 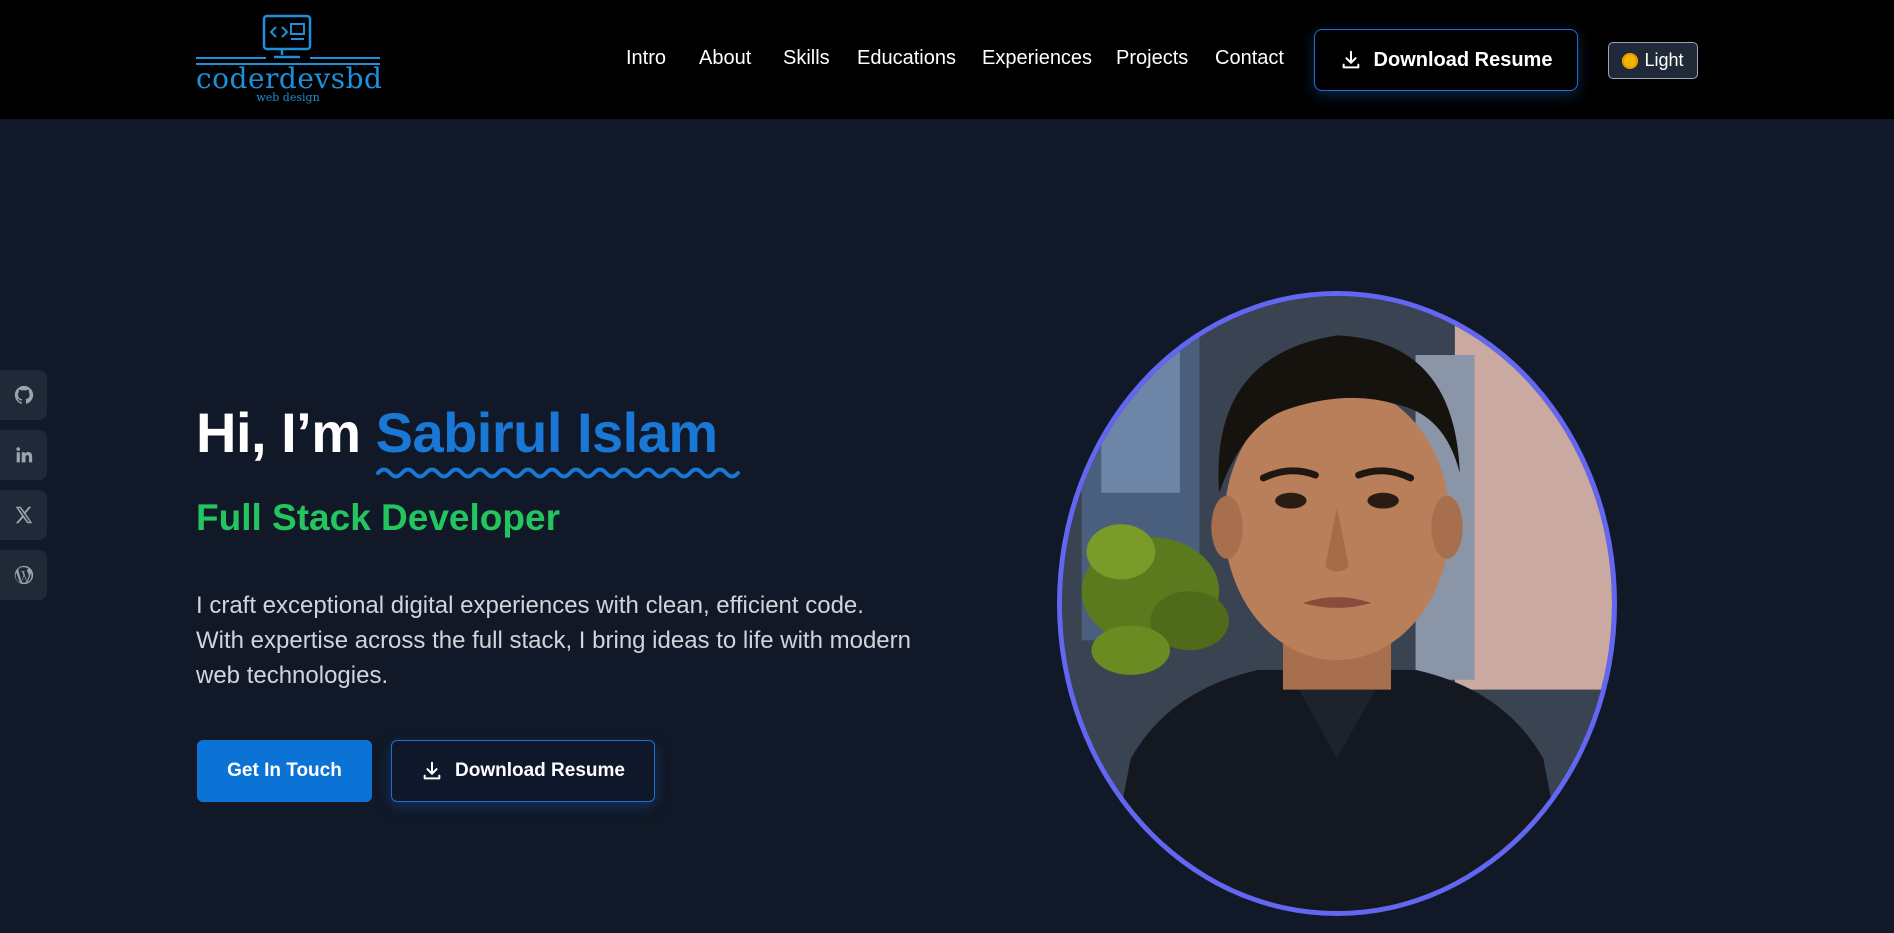 I want to click on hero-name: Sabirul Islam, so click(x=557, y=440).